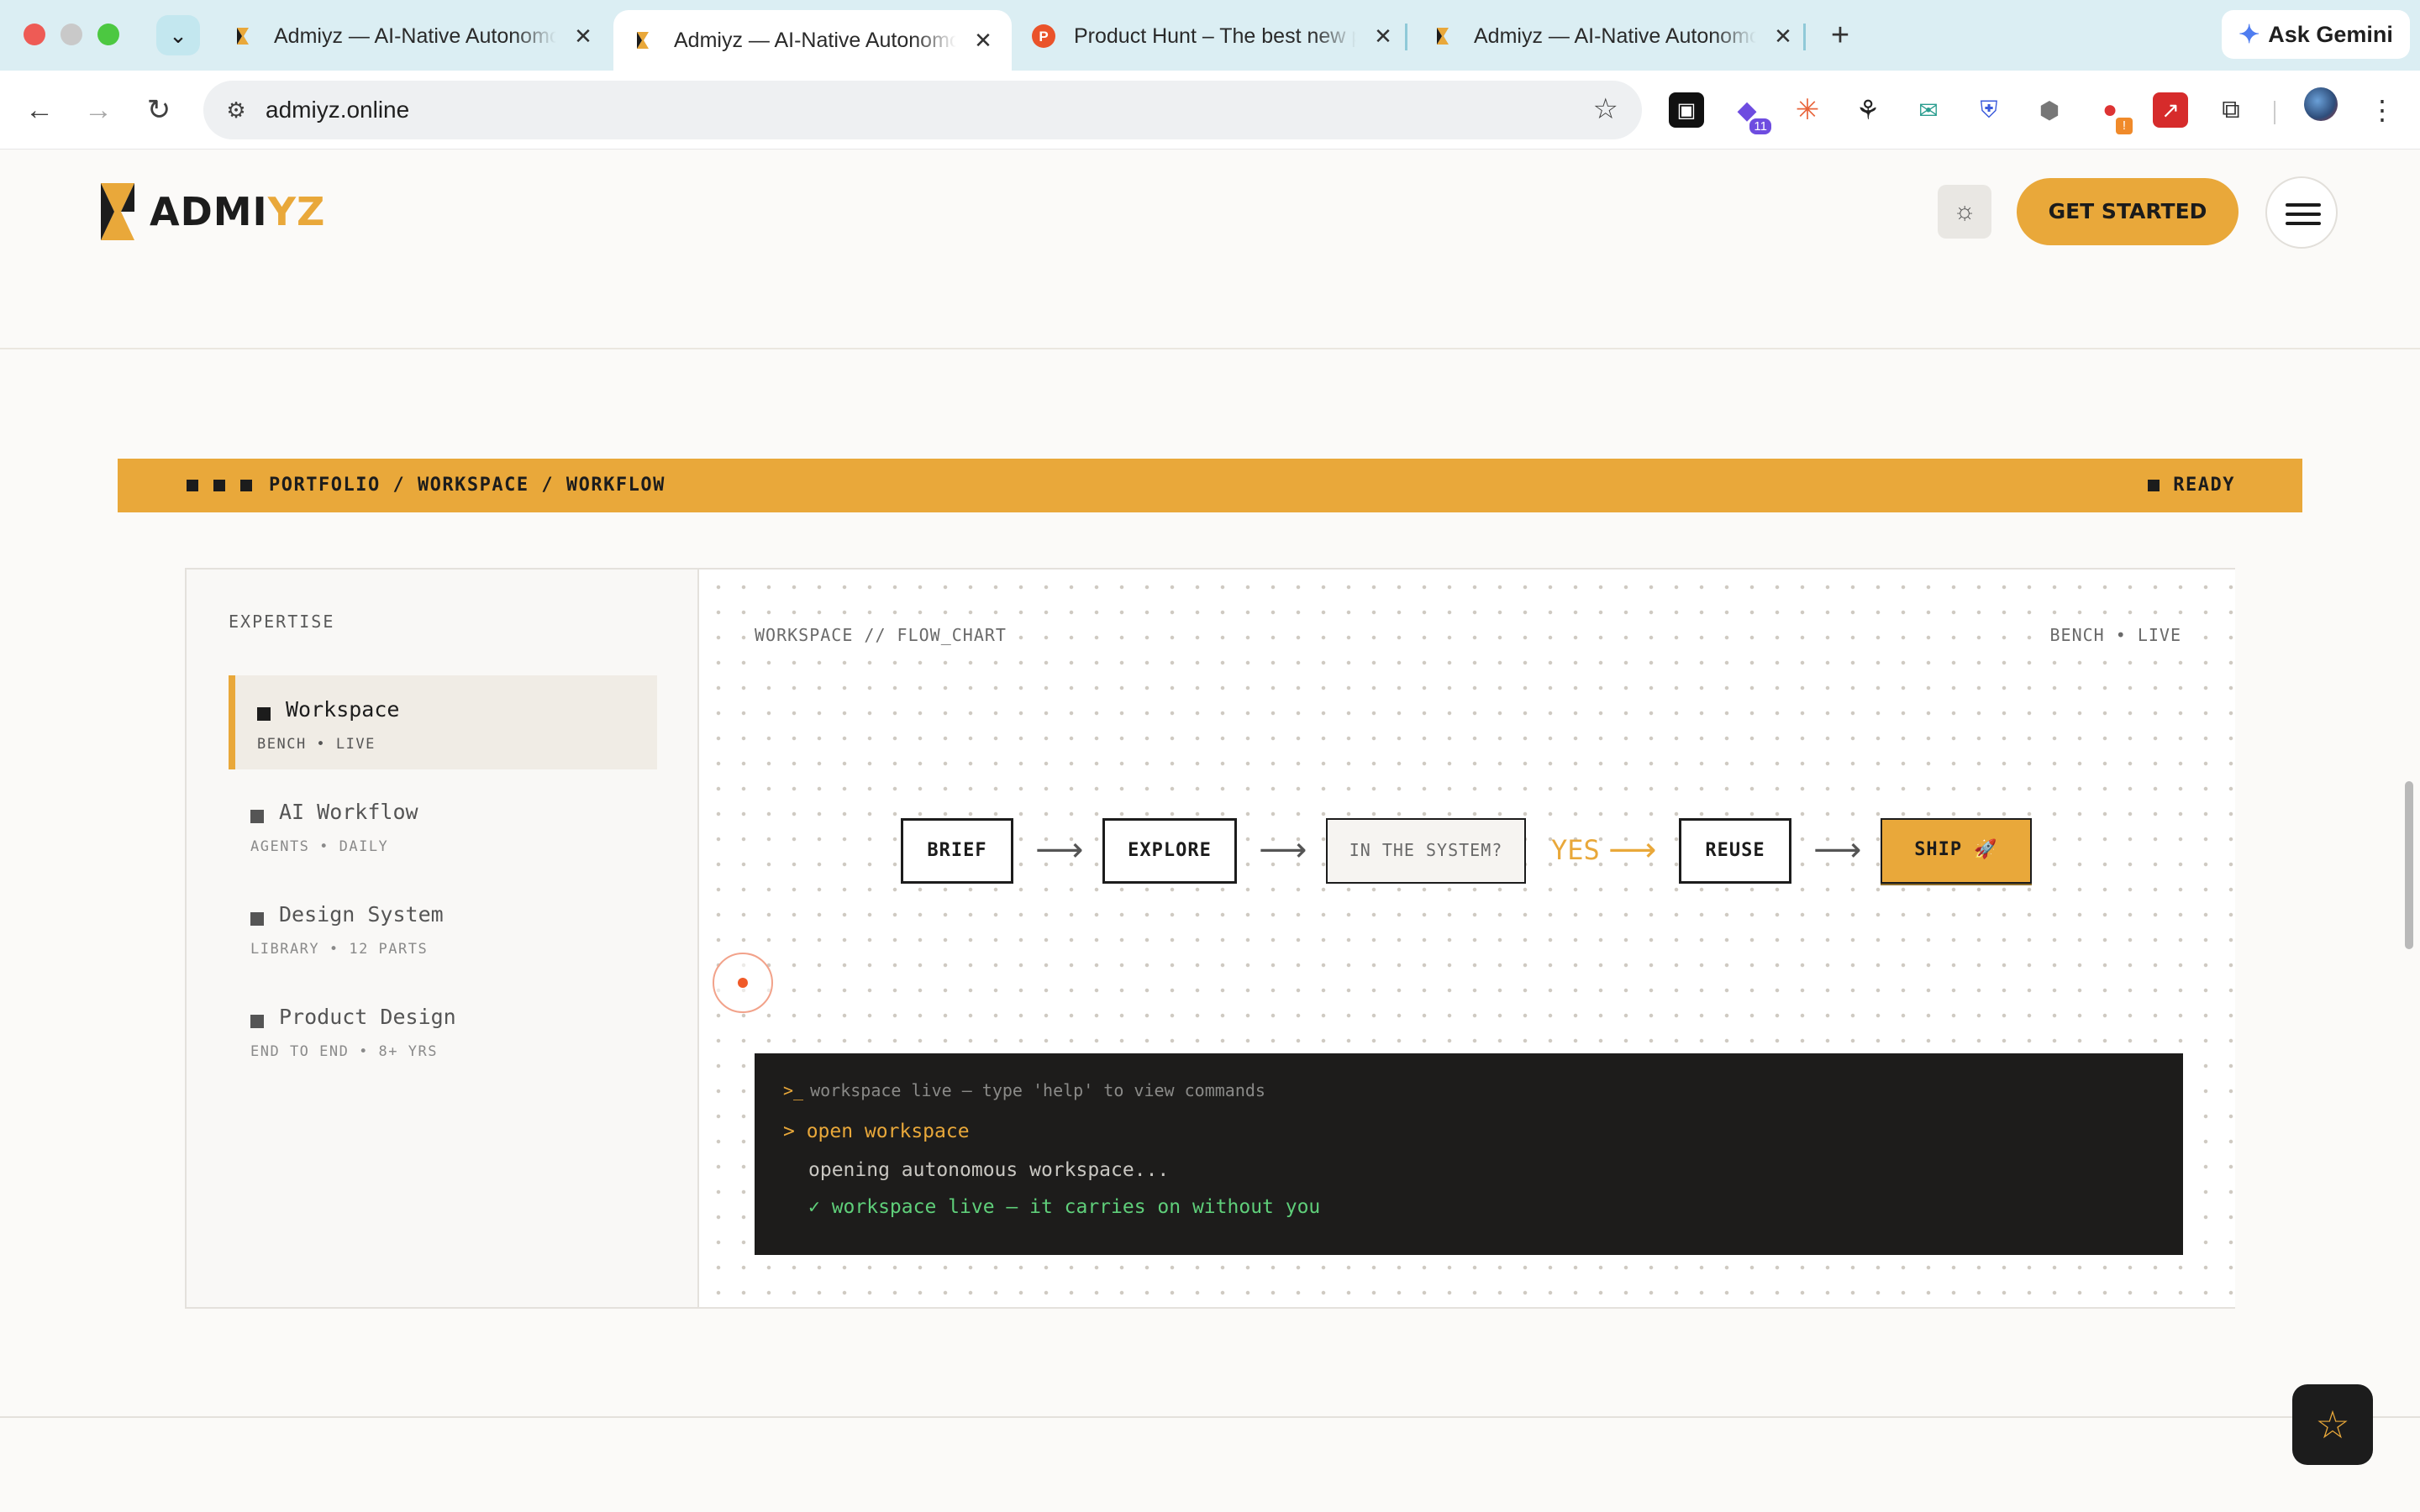  I want to click on extension-claude-icon: ✳, so click(1807, 110).